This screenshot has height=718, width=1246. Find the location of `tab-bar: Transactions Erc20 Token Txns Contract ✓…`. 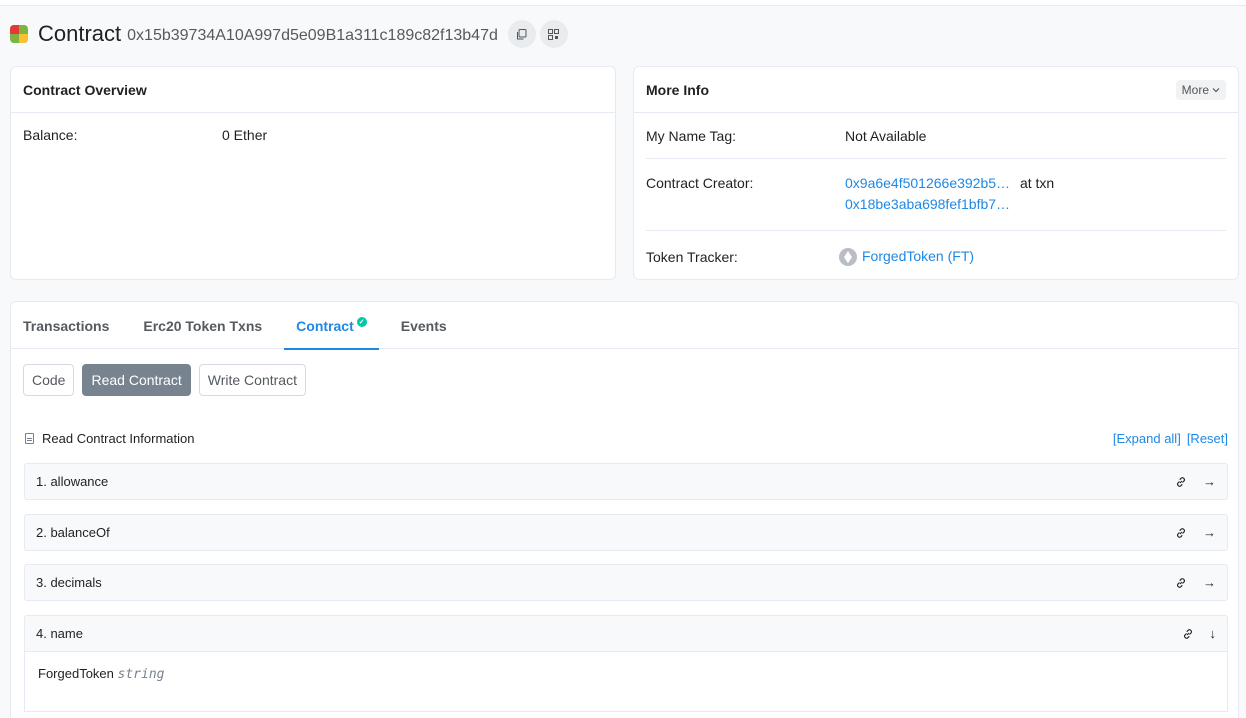

tab-bar: Transactions Erc20 Token Txns Contract ✓… is located at coordinates (624, 326).